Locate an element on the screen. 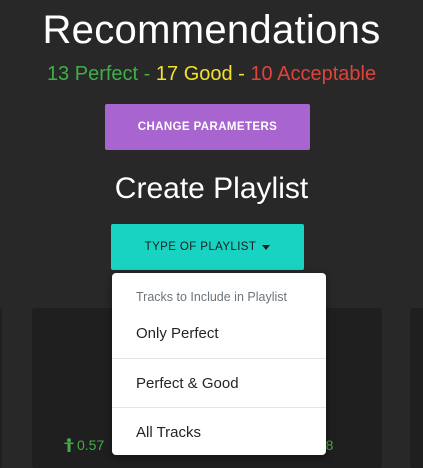  person-icon is located at coordinates (69, 445).